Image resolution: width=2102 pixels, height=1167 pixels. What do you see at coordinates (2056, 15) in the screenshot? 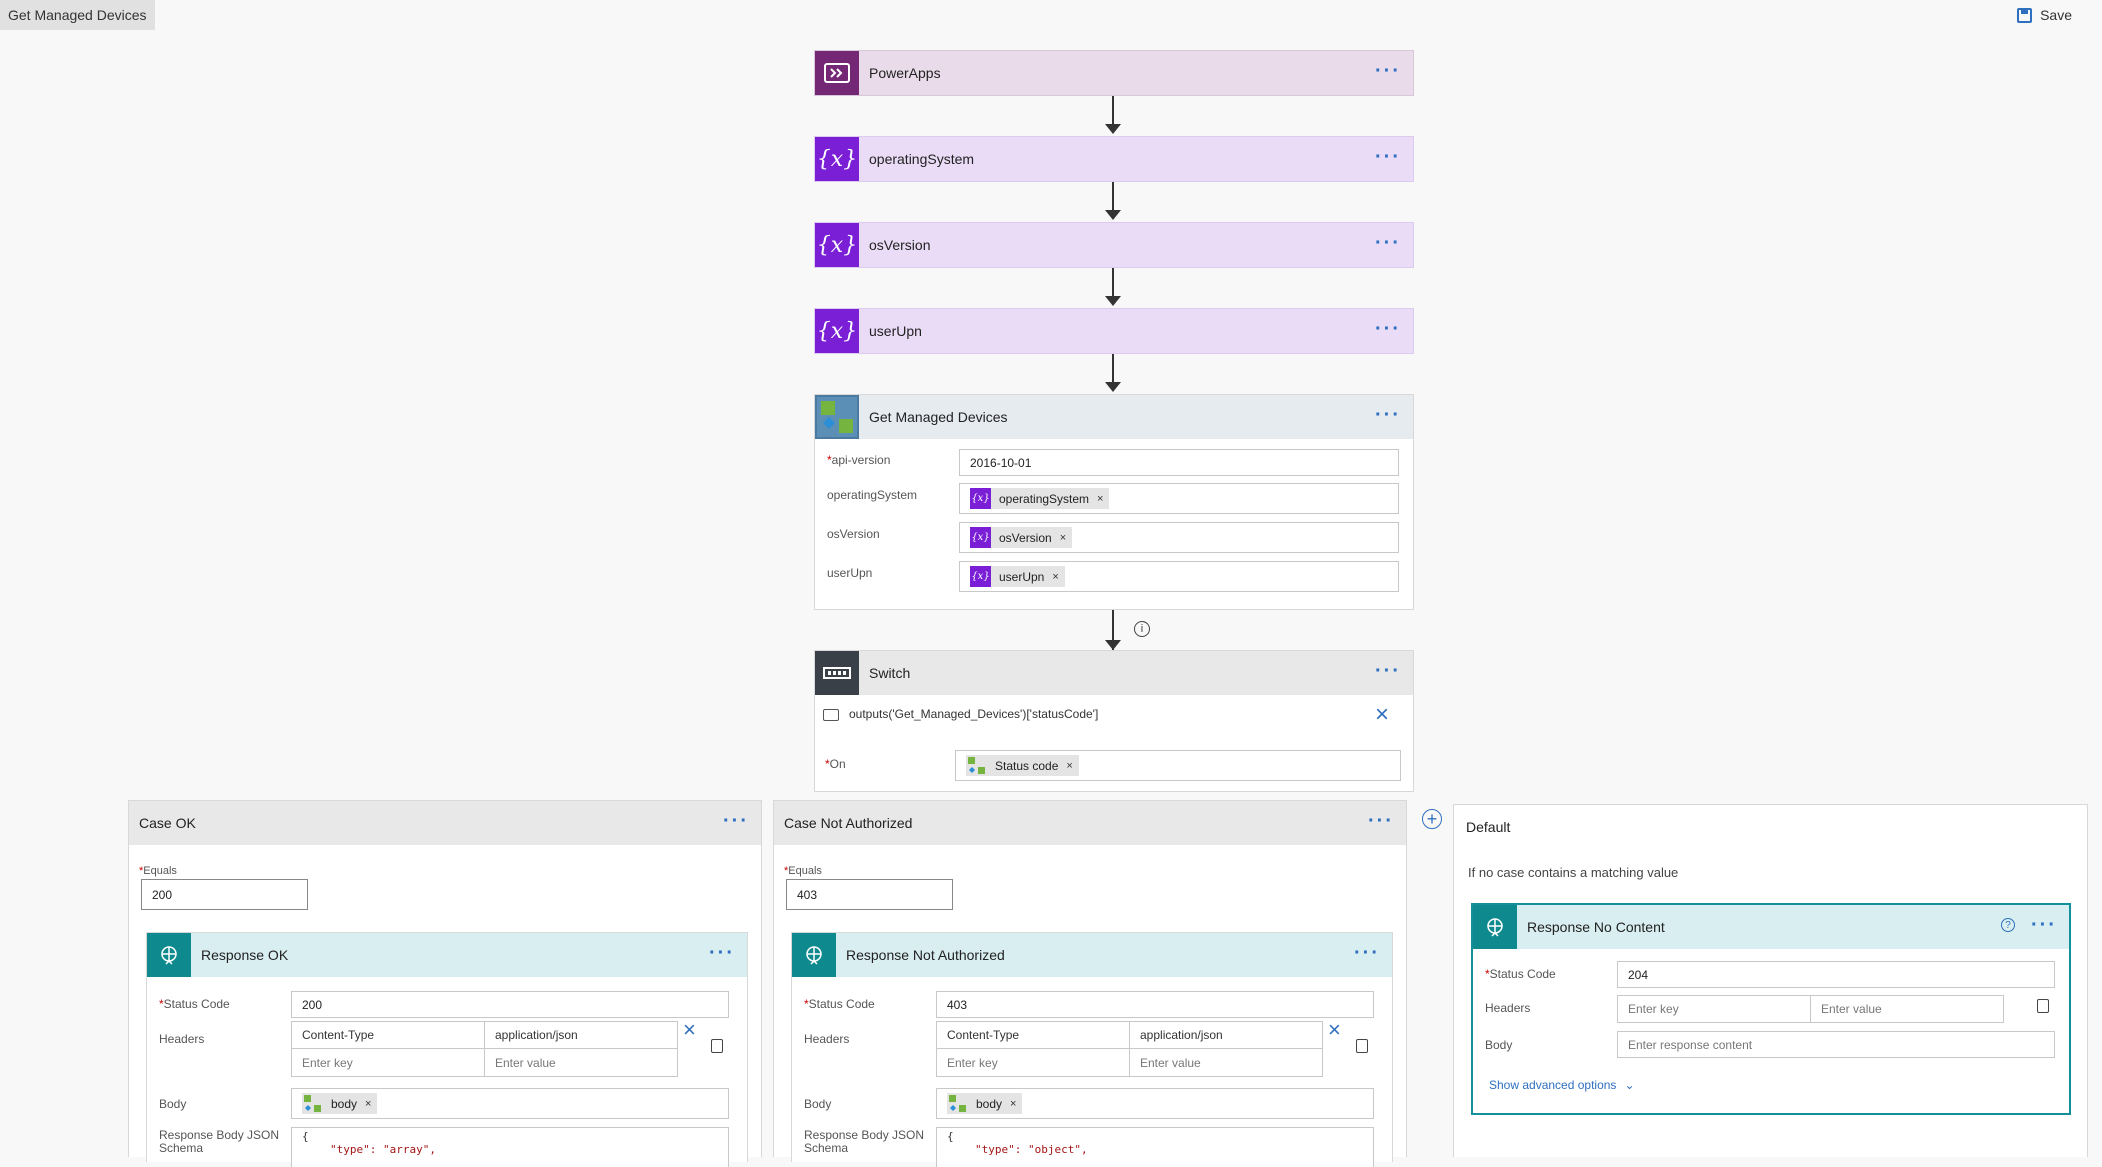
I see `save-label: Save` at bounding box center [2056, 15].